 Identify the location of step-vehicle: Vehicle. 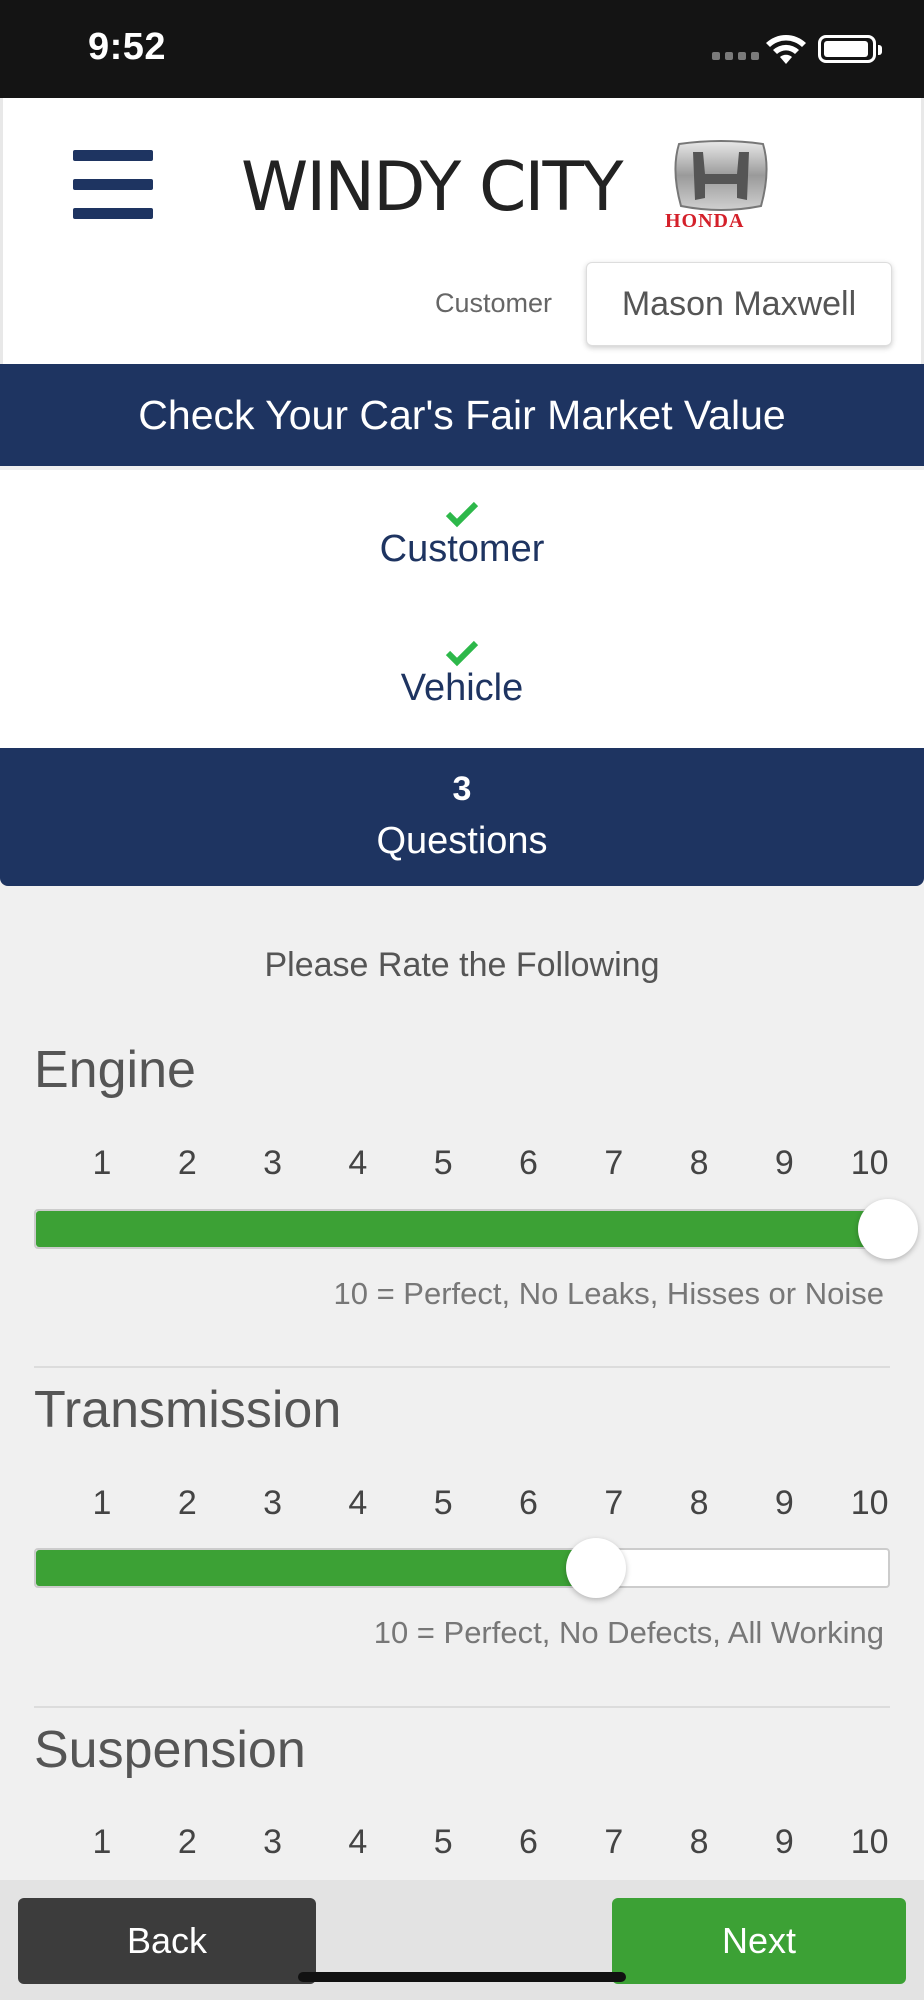
(462, 674).